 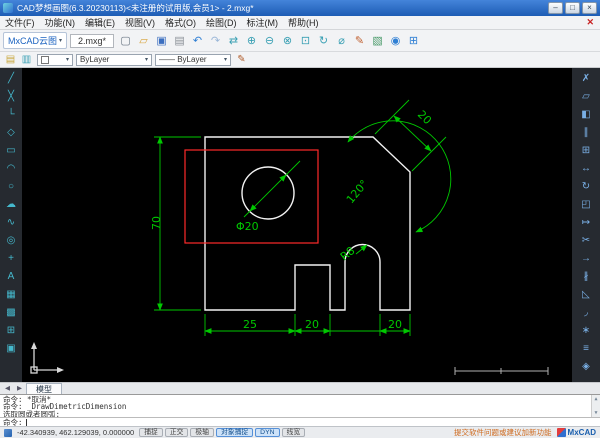 I want to click on edit-icon: ✎, so click(x=359, y=40).